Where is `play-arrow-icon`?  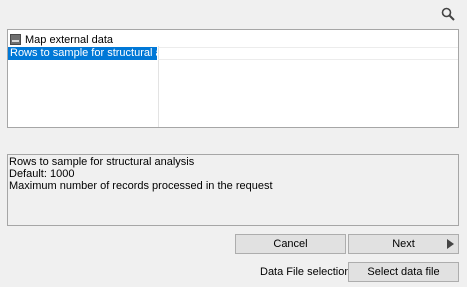
play-arrow-icon is located at coordinates (450, 244).